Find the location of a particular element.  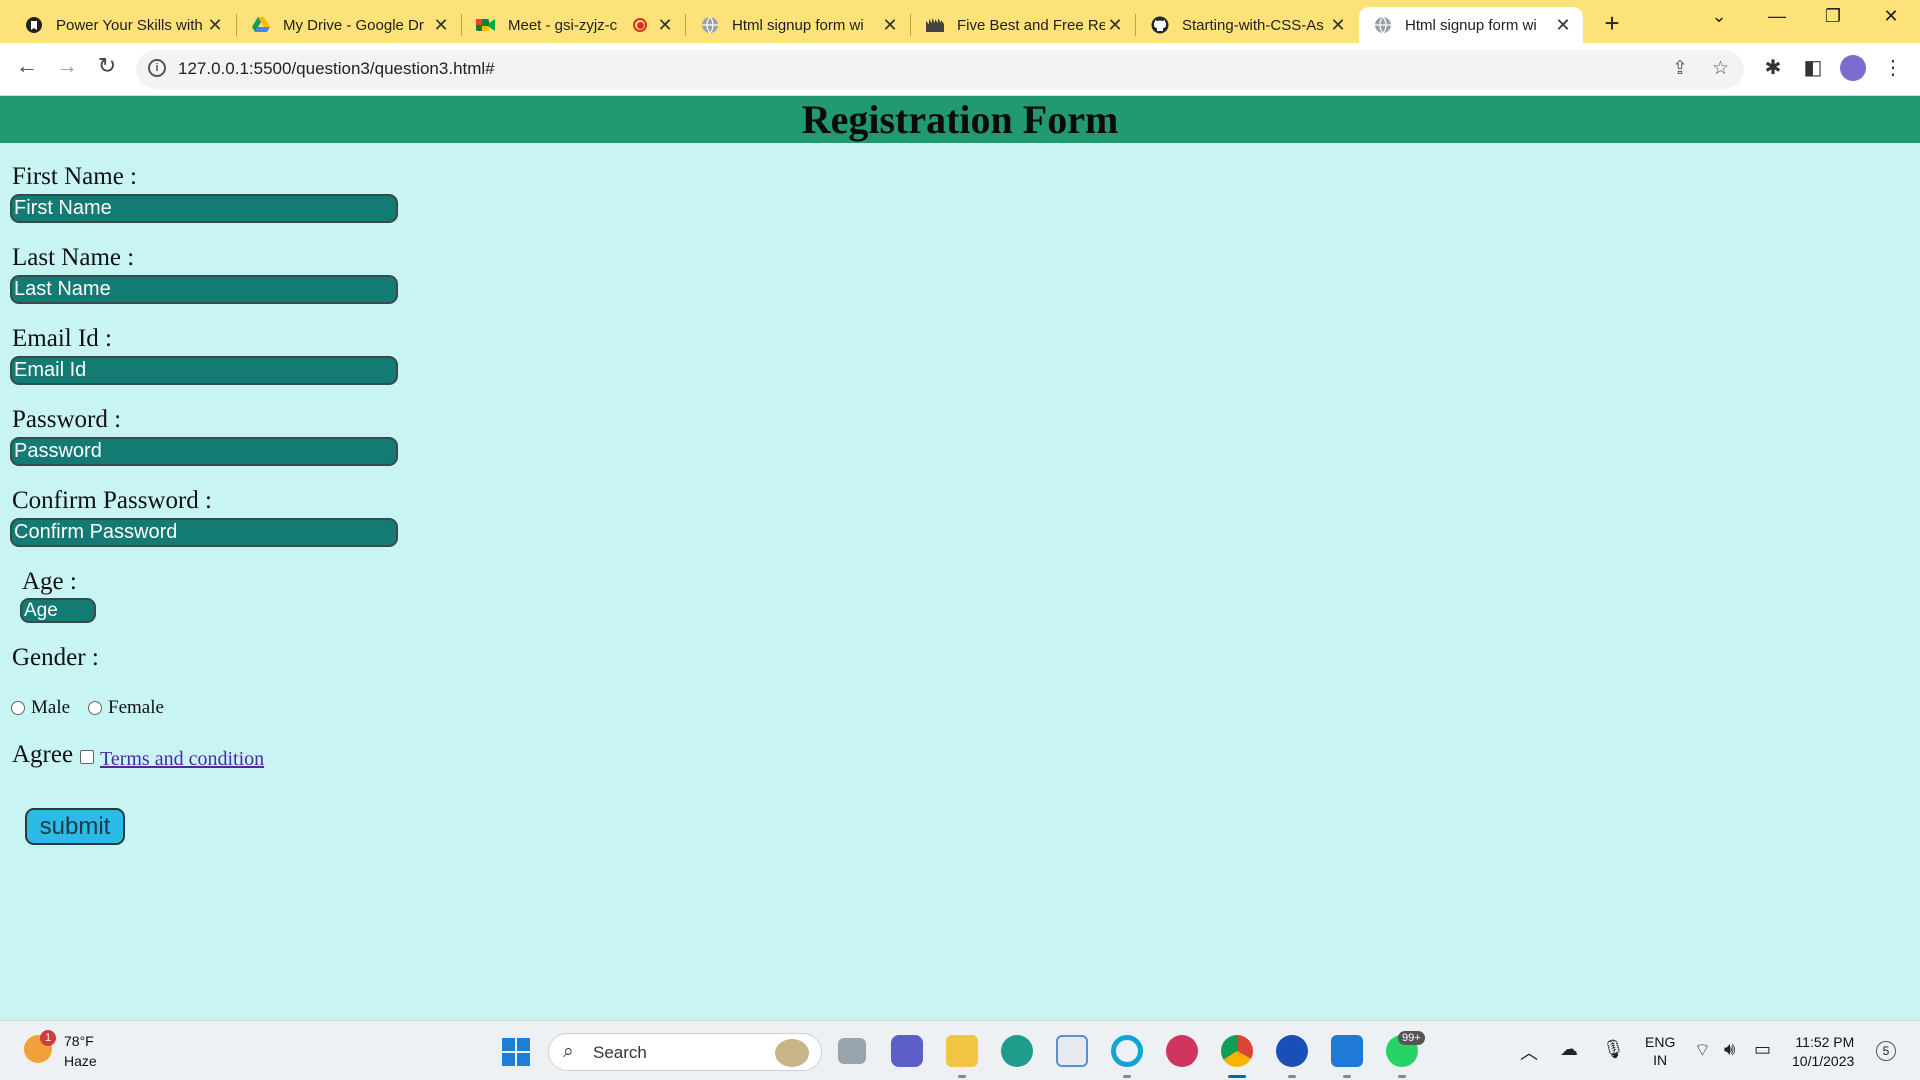

last-name-input is located at coordinates (204, 289).